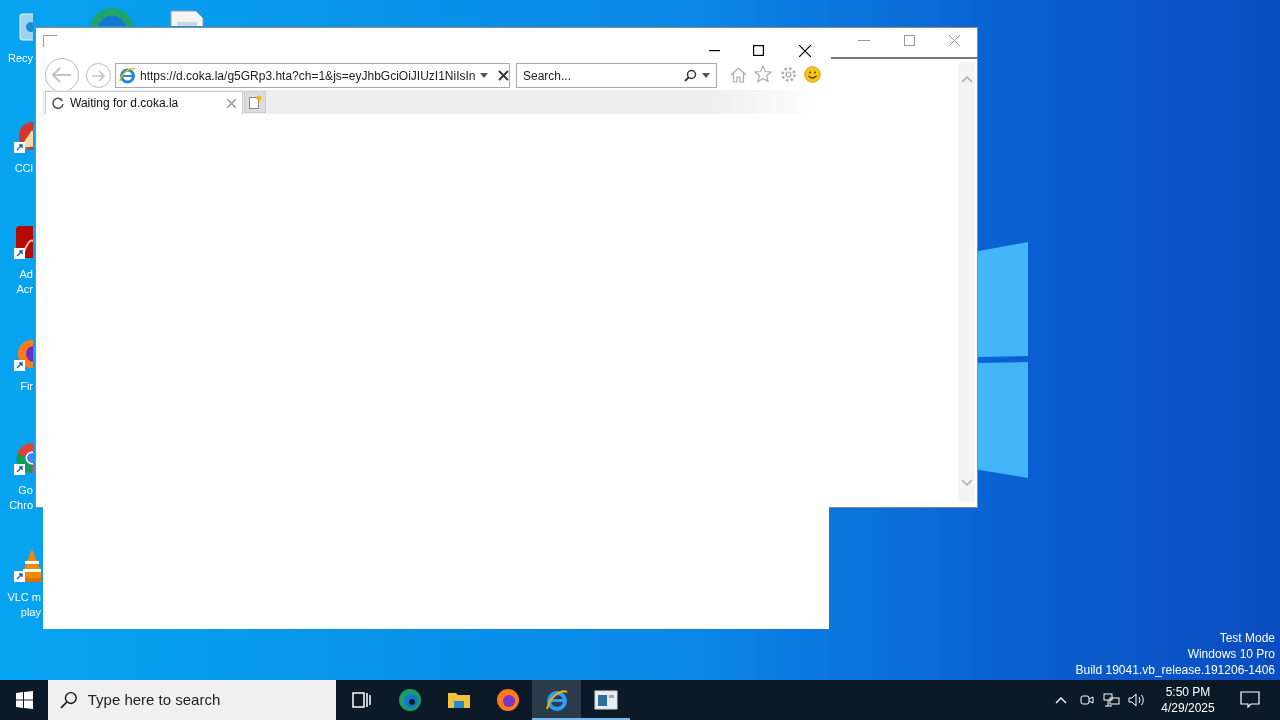 The height and width of the screenshot is (720, 1280). I want to click on corner-icon, so click(50, 41).